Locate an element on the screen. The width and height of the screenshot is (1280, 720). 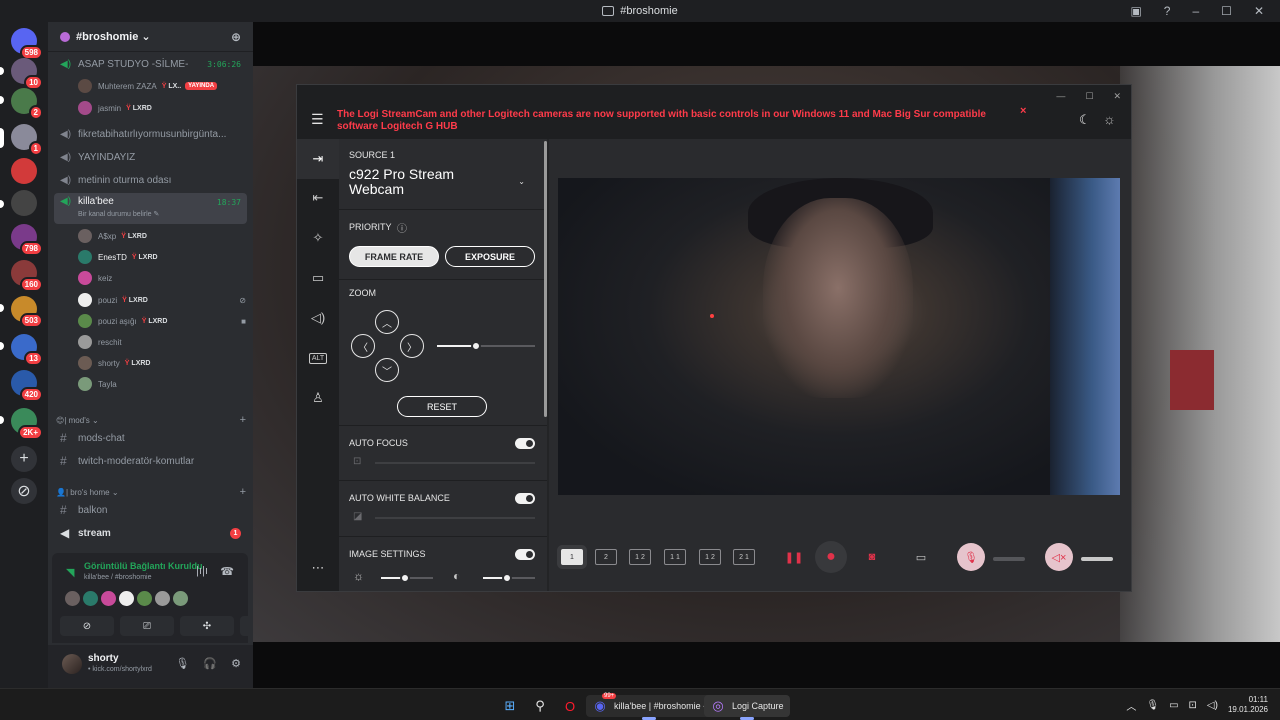
zoom-slider is located at coordinates (486, 346).